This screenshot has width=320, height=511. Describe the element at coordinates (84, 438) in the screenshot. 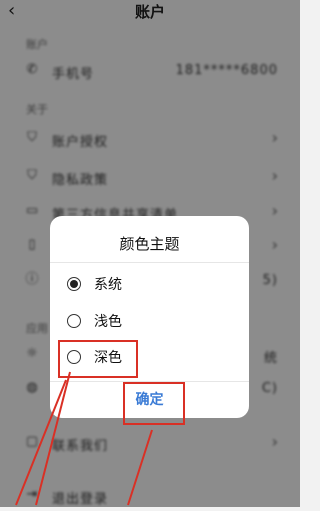

I see `annotation-arrows` at that location.